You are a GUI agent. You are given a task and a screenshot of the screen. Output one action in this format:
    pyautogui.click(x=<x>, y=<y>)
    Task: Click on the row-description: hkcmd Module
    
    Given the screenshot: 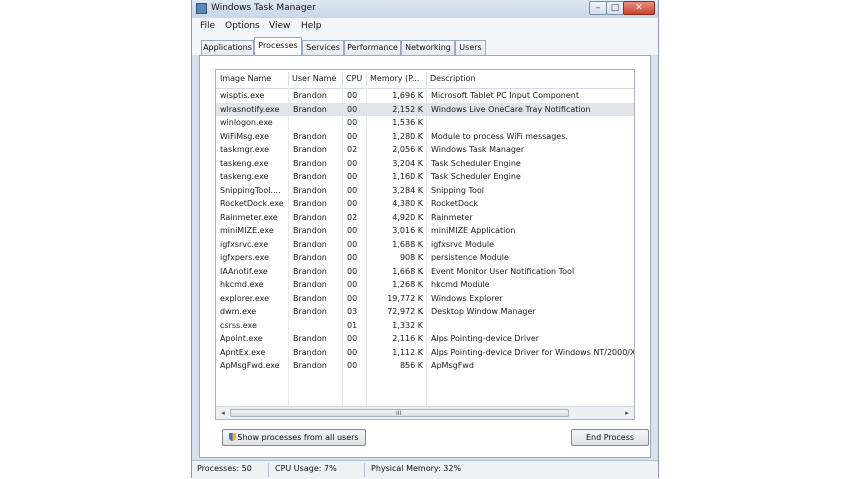 What is the action you would take?
    pyautogui.click(x=460, y=284)
    